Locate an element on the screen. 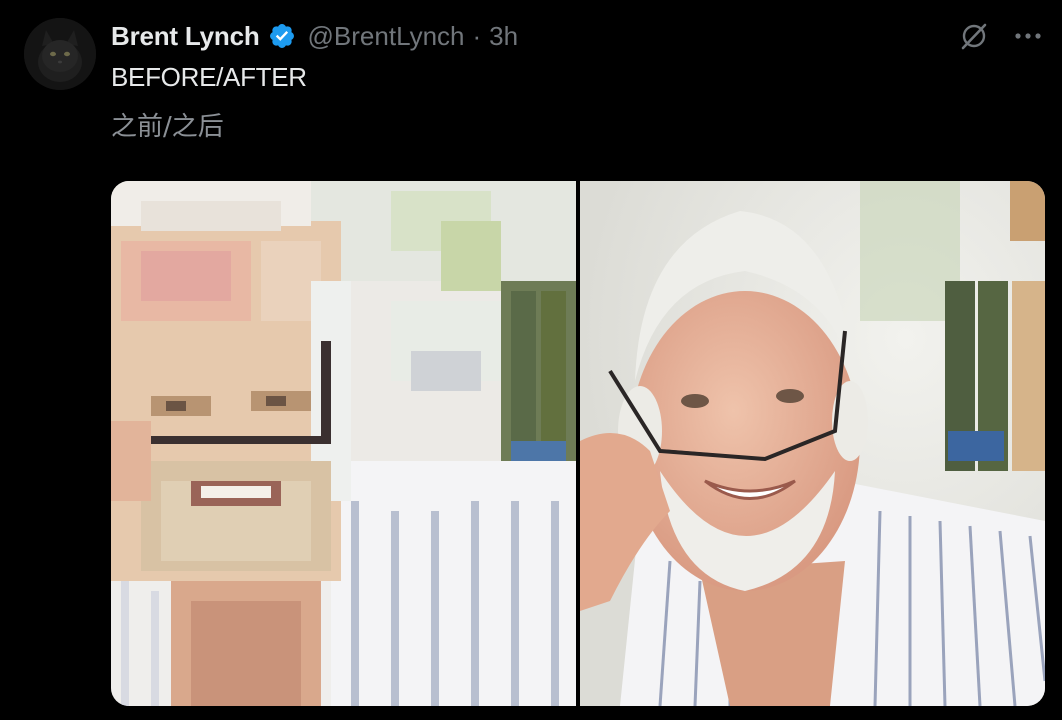  tweet-header: Brent Lynch @BrentLynch · 3h is located at coordinates (314, 36).